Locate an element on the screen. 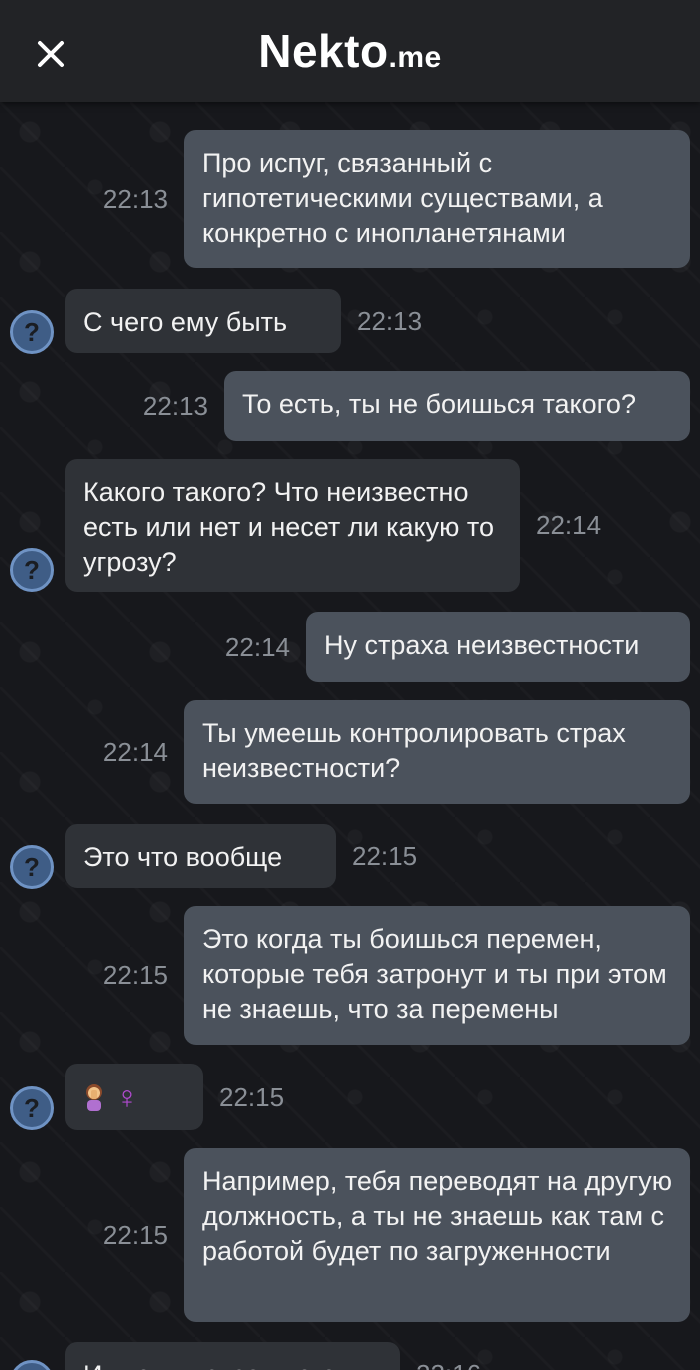 This screenshot has height=1370, width=700. message-bubble: ♀ is located at coordinates (134, 1097).